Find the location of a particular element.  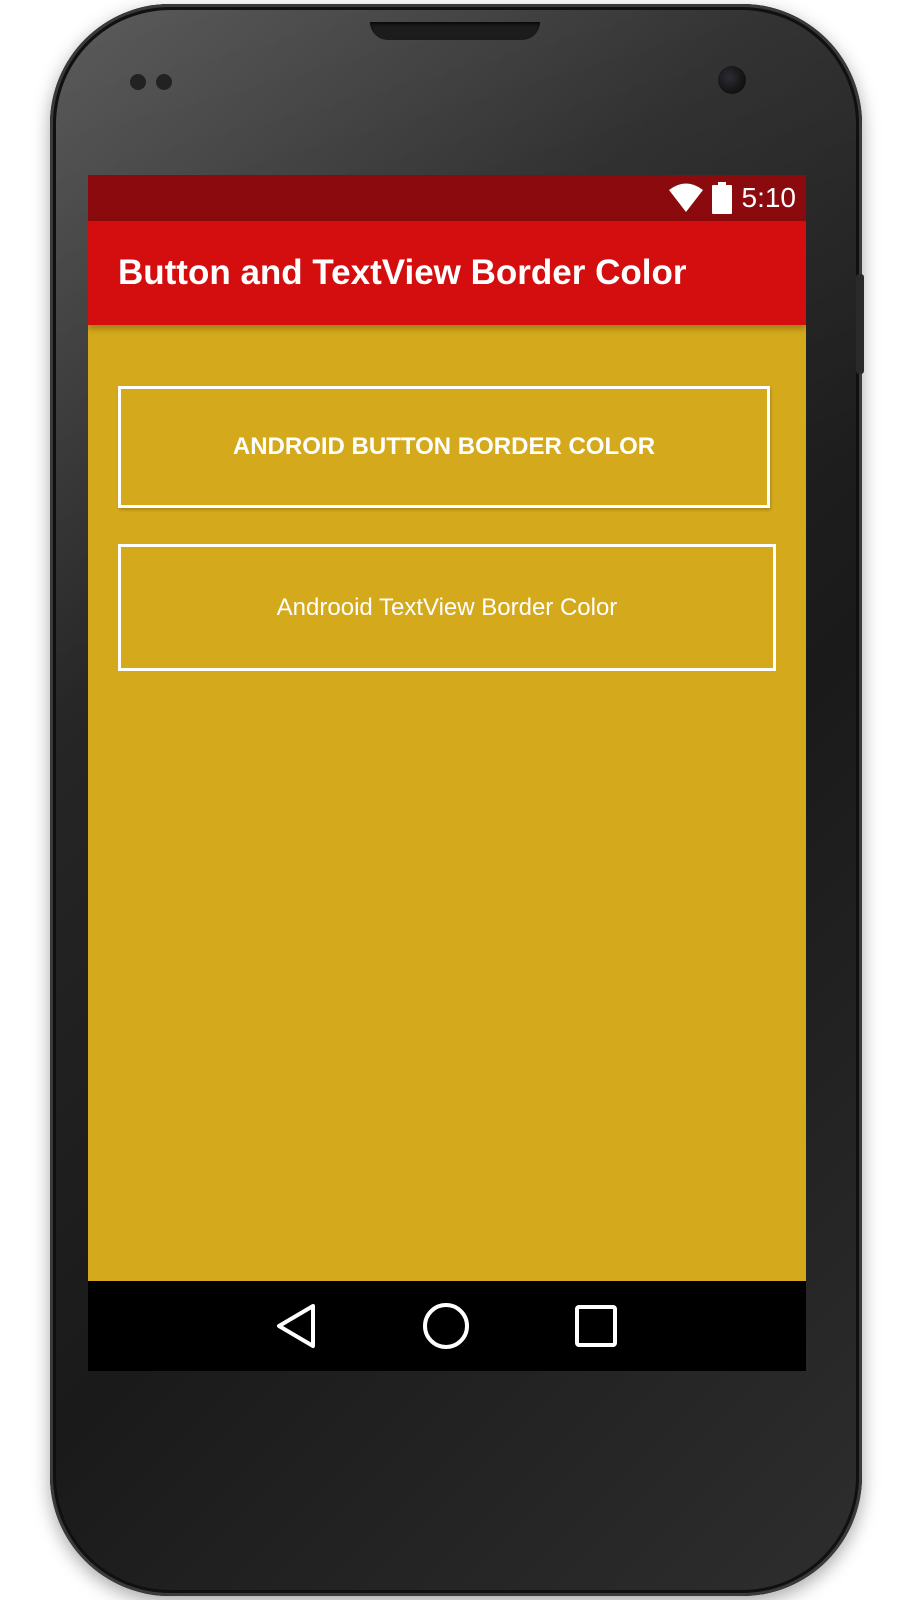

status-bar: 5:10 is located at coordinates (447, 198).